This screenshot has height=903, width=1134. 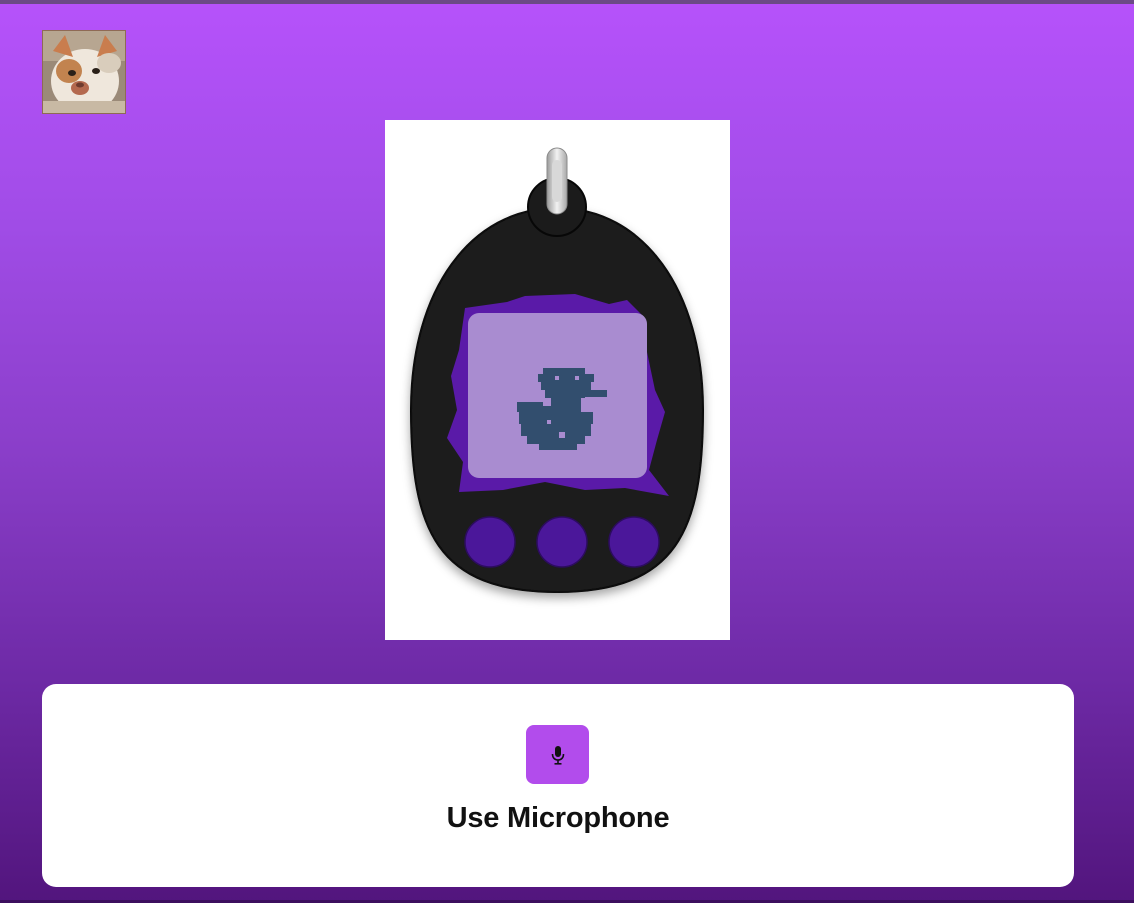 What do you see at coordinates (557, 370) in the screenshot?
I see `tamagotchi-device-icon` at bounding box center [557, 370].